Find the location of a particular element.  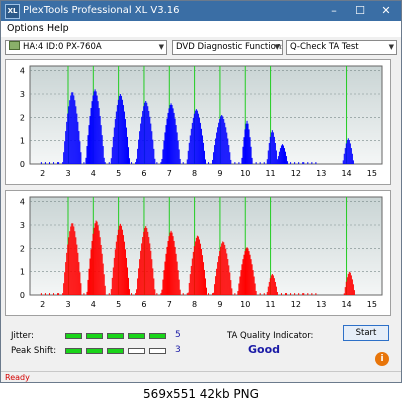

x-tick-label: 7 is located at coordinates (169, 304).